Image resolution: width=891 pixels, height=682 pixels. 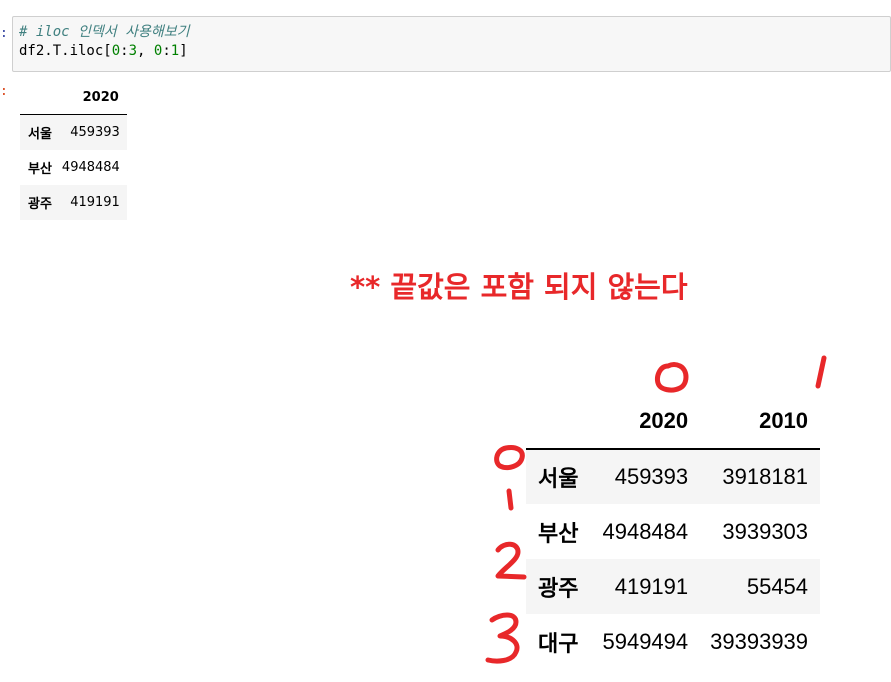 I want to click on code-comment: # iloc 인덱서 사용해보기, so click(x=104, y=32).